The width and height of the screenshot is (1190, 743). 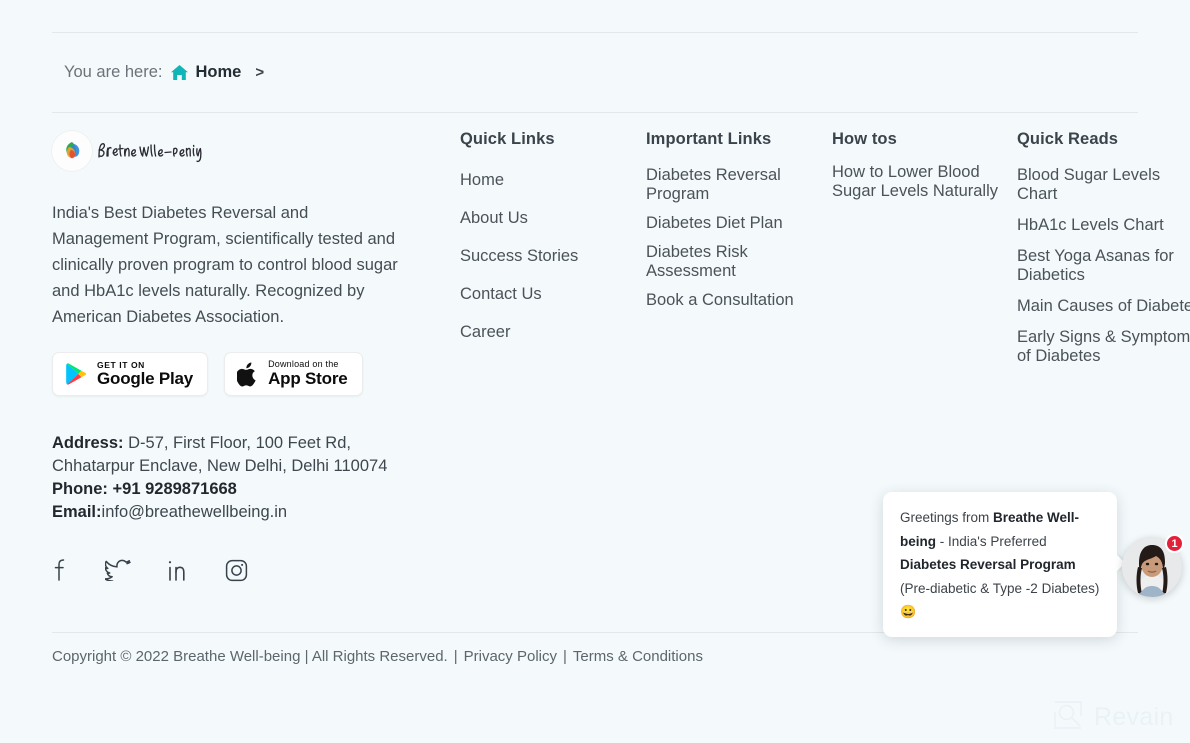 I want to click on column-title-quick-links: Quick Links, so click(x=507, y=139).